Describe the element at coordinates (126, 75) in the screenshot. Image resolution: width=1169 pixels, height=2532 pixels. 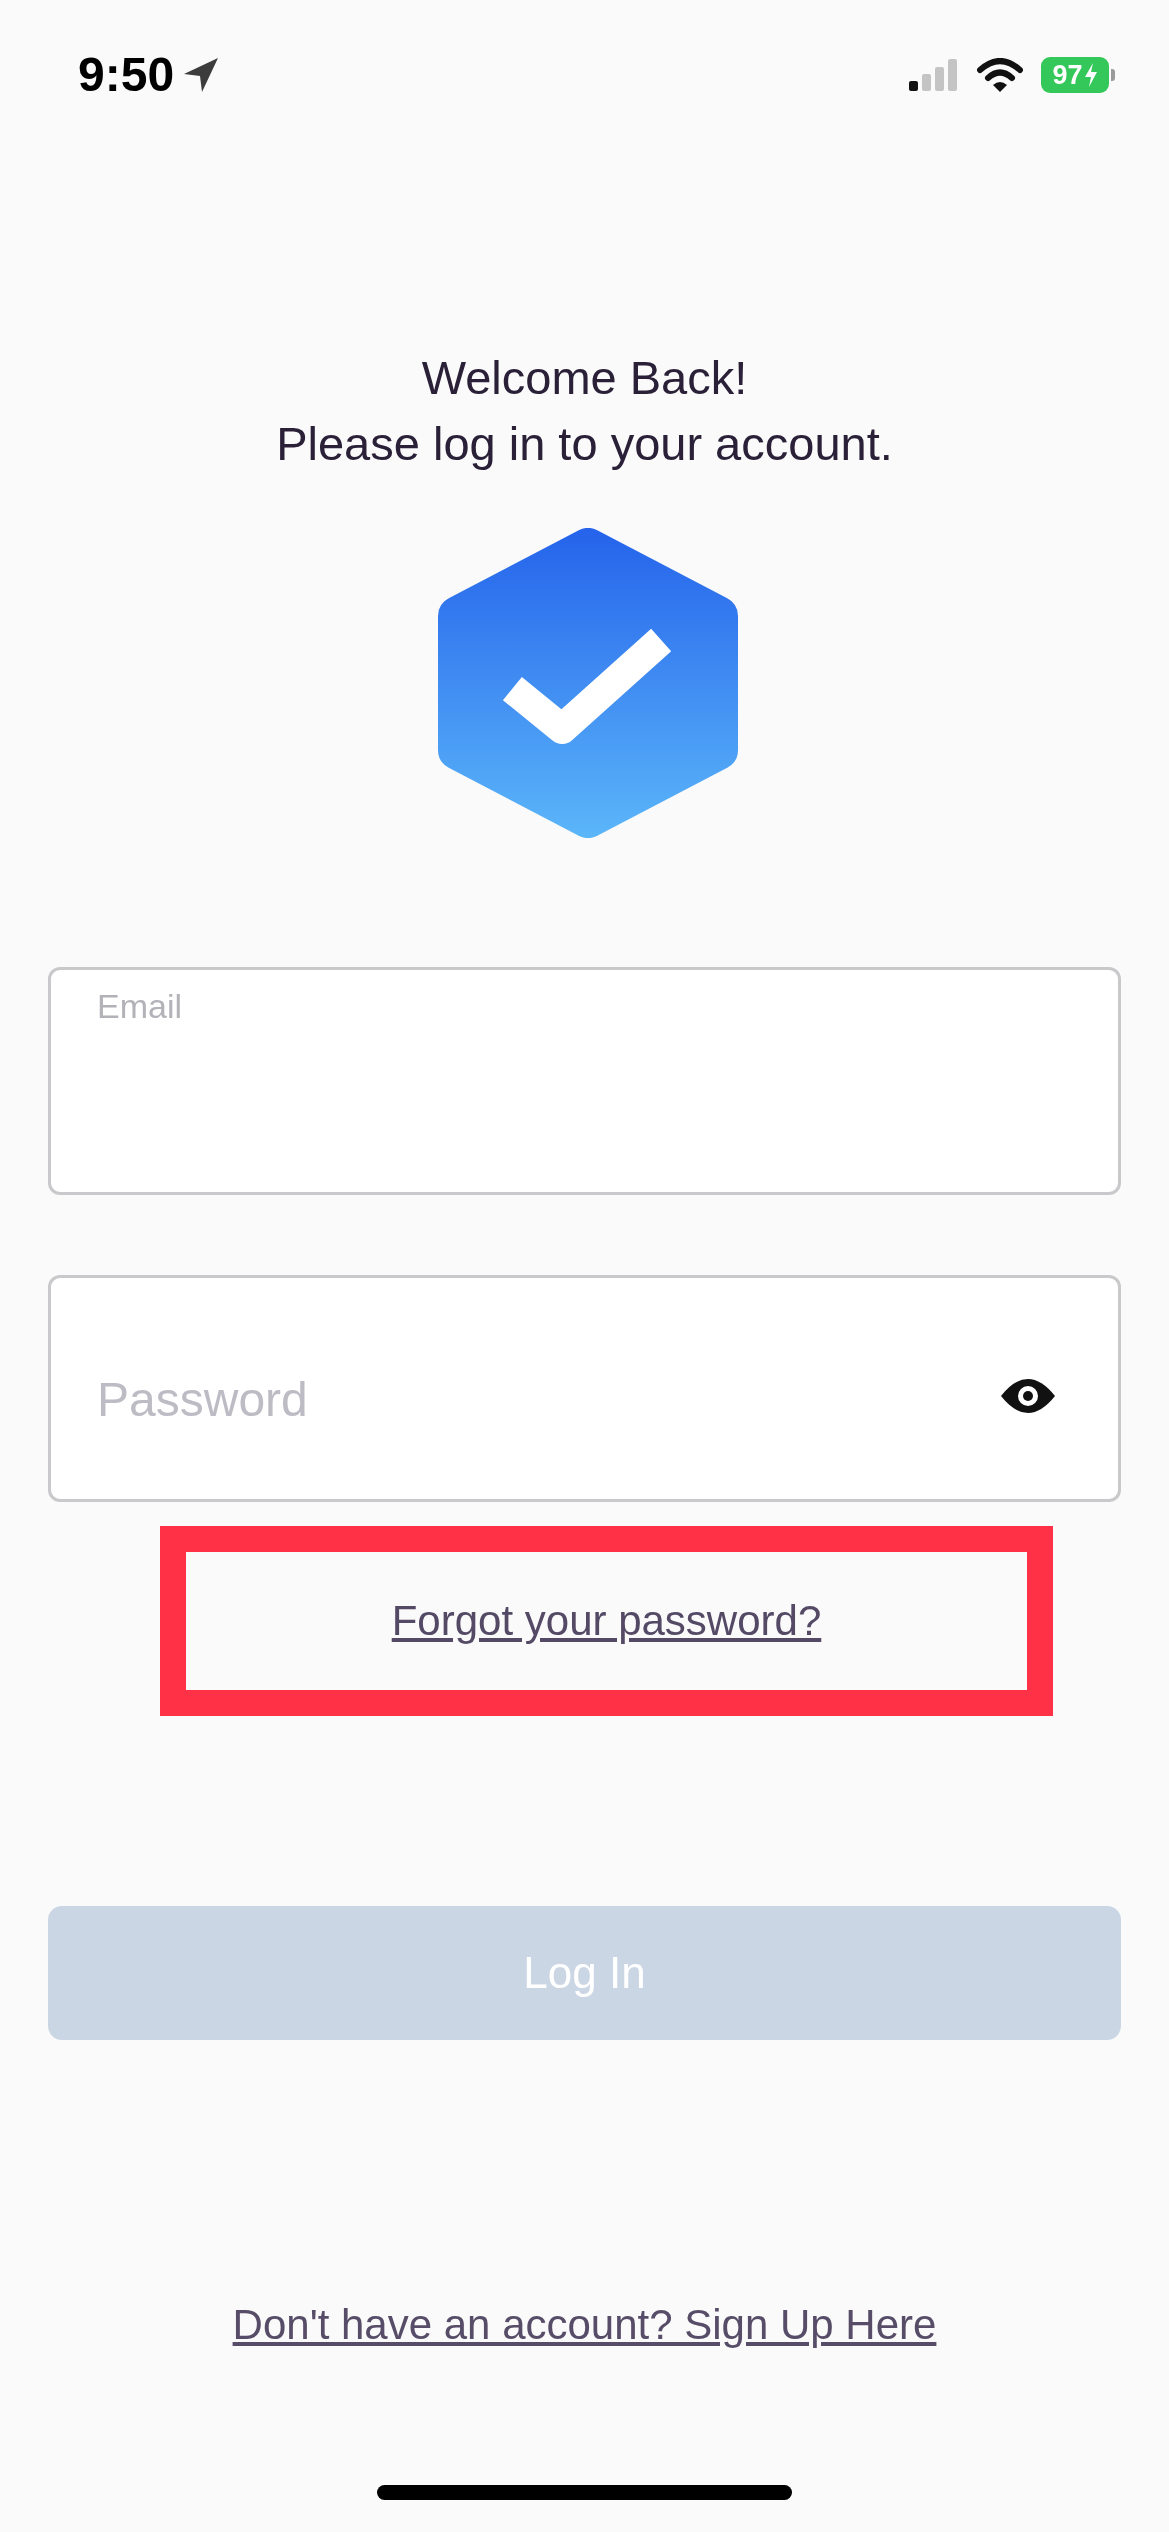
I see `status-time: 9:50` at that location.